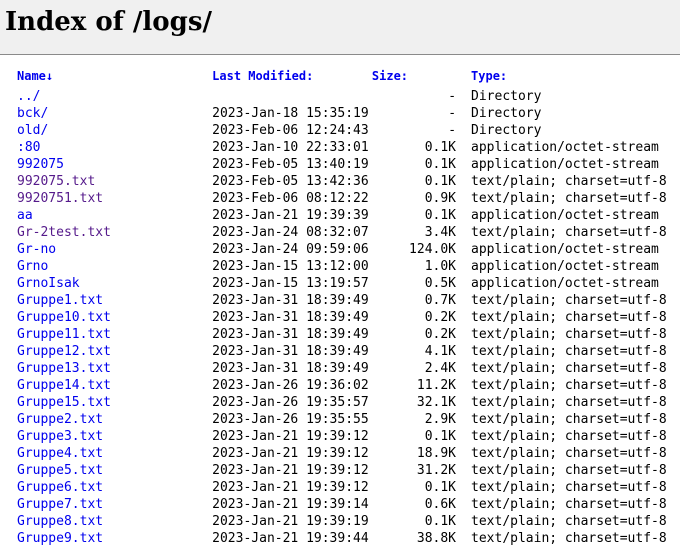 The width and height of the screenshot is (680, 547). What do you see at coordinates (114, 487) in the screenshot?
I see `cell-name: Gruppe6.txt` at bounding box center [114, 487].